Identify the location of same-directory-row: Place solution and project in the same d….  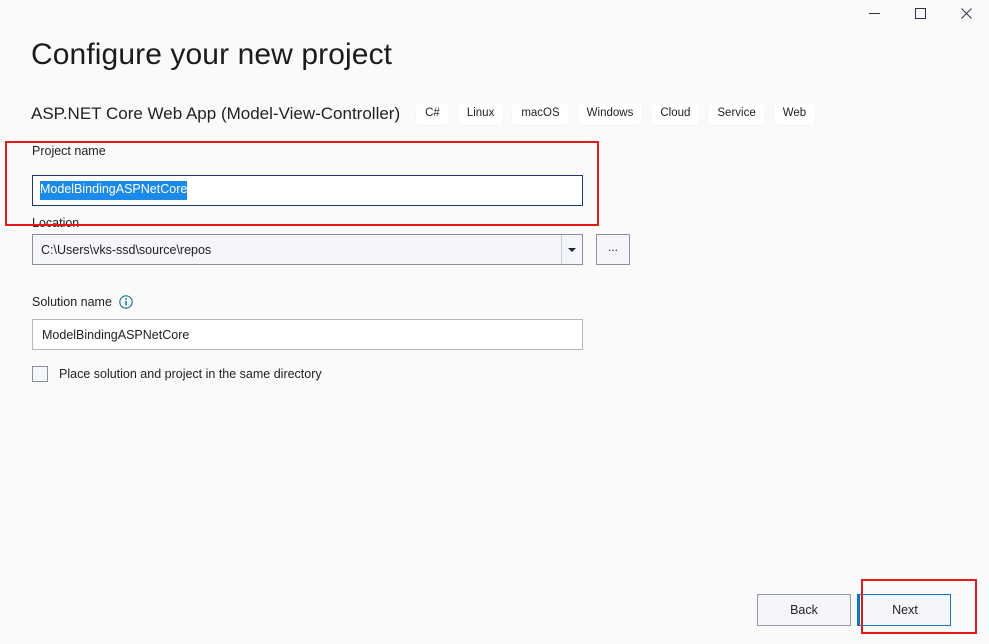
(177, 374).